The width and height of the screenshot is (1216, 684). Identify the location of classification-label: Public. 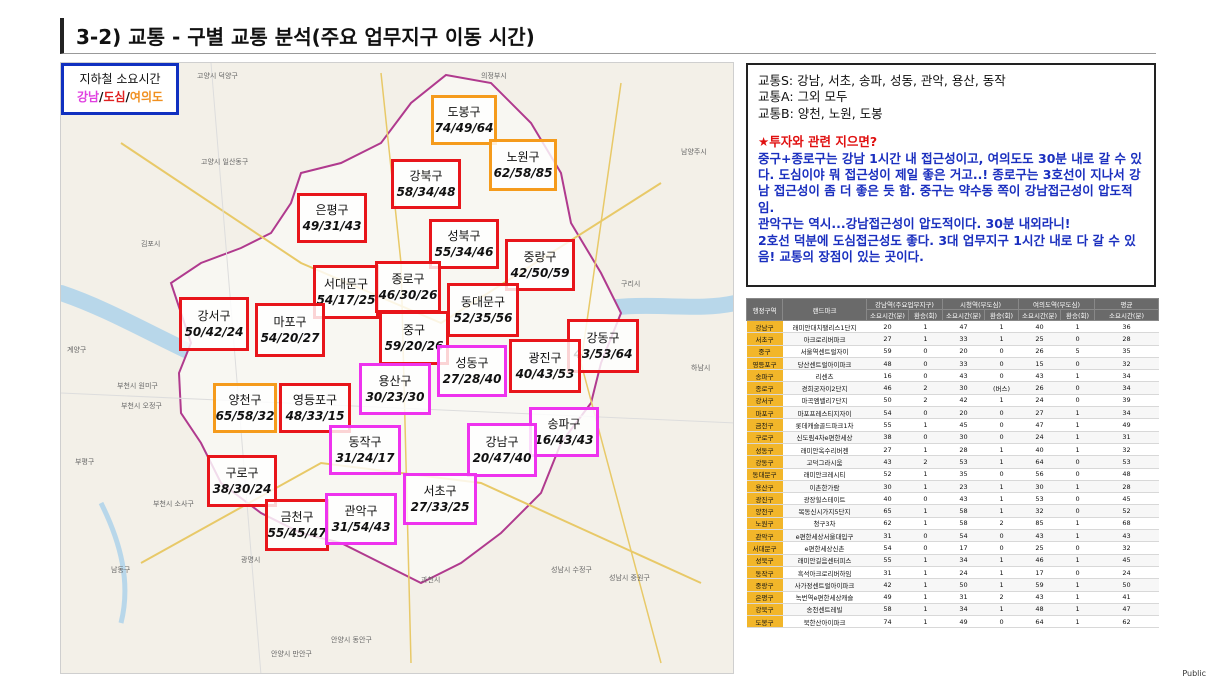
(1194, 673).